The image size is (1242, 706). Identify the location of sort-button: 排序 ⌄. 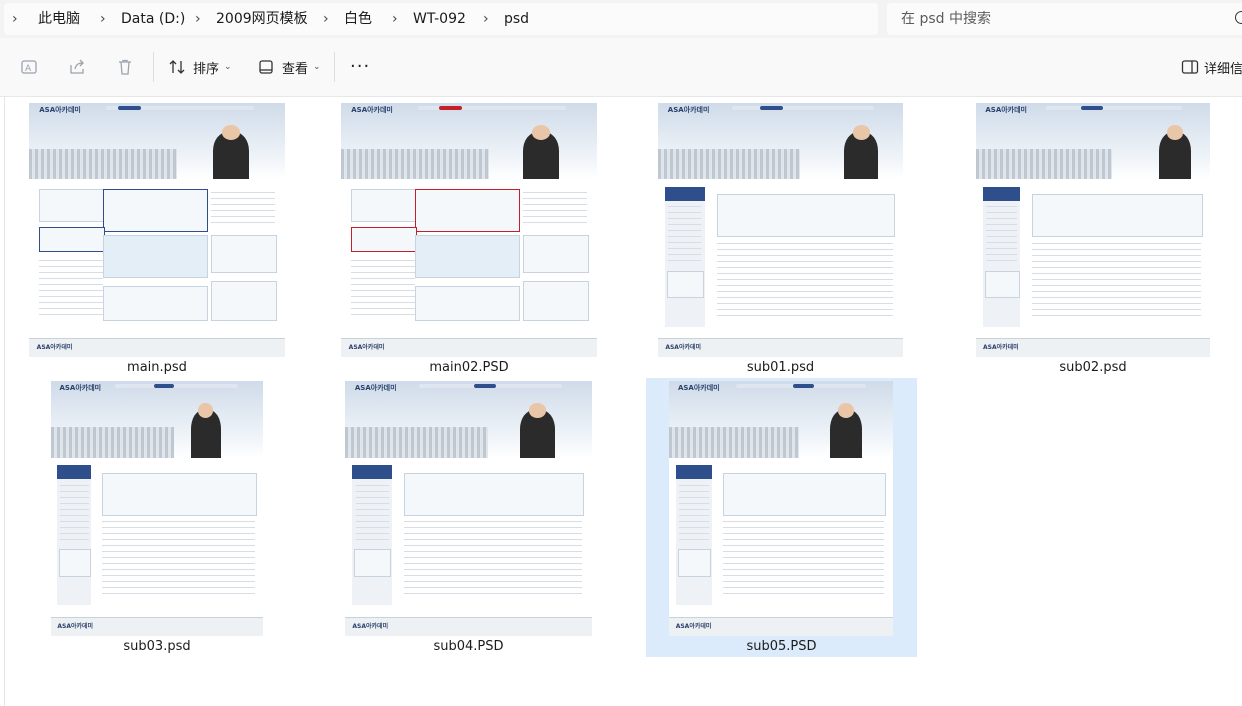
(199, 67).